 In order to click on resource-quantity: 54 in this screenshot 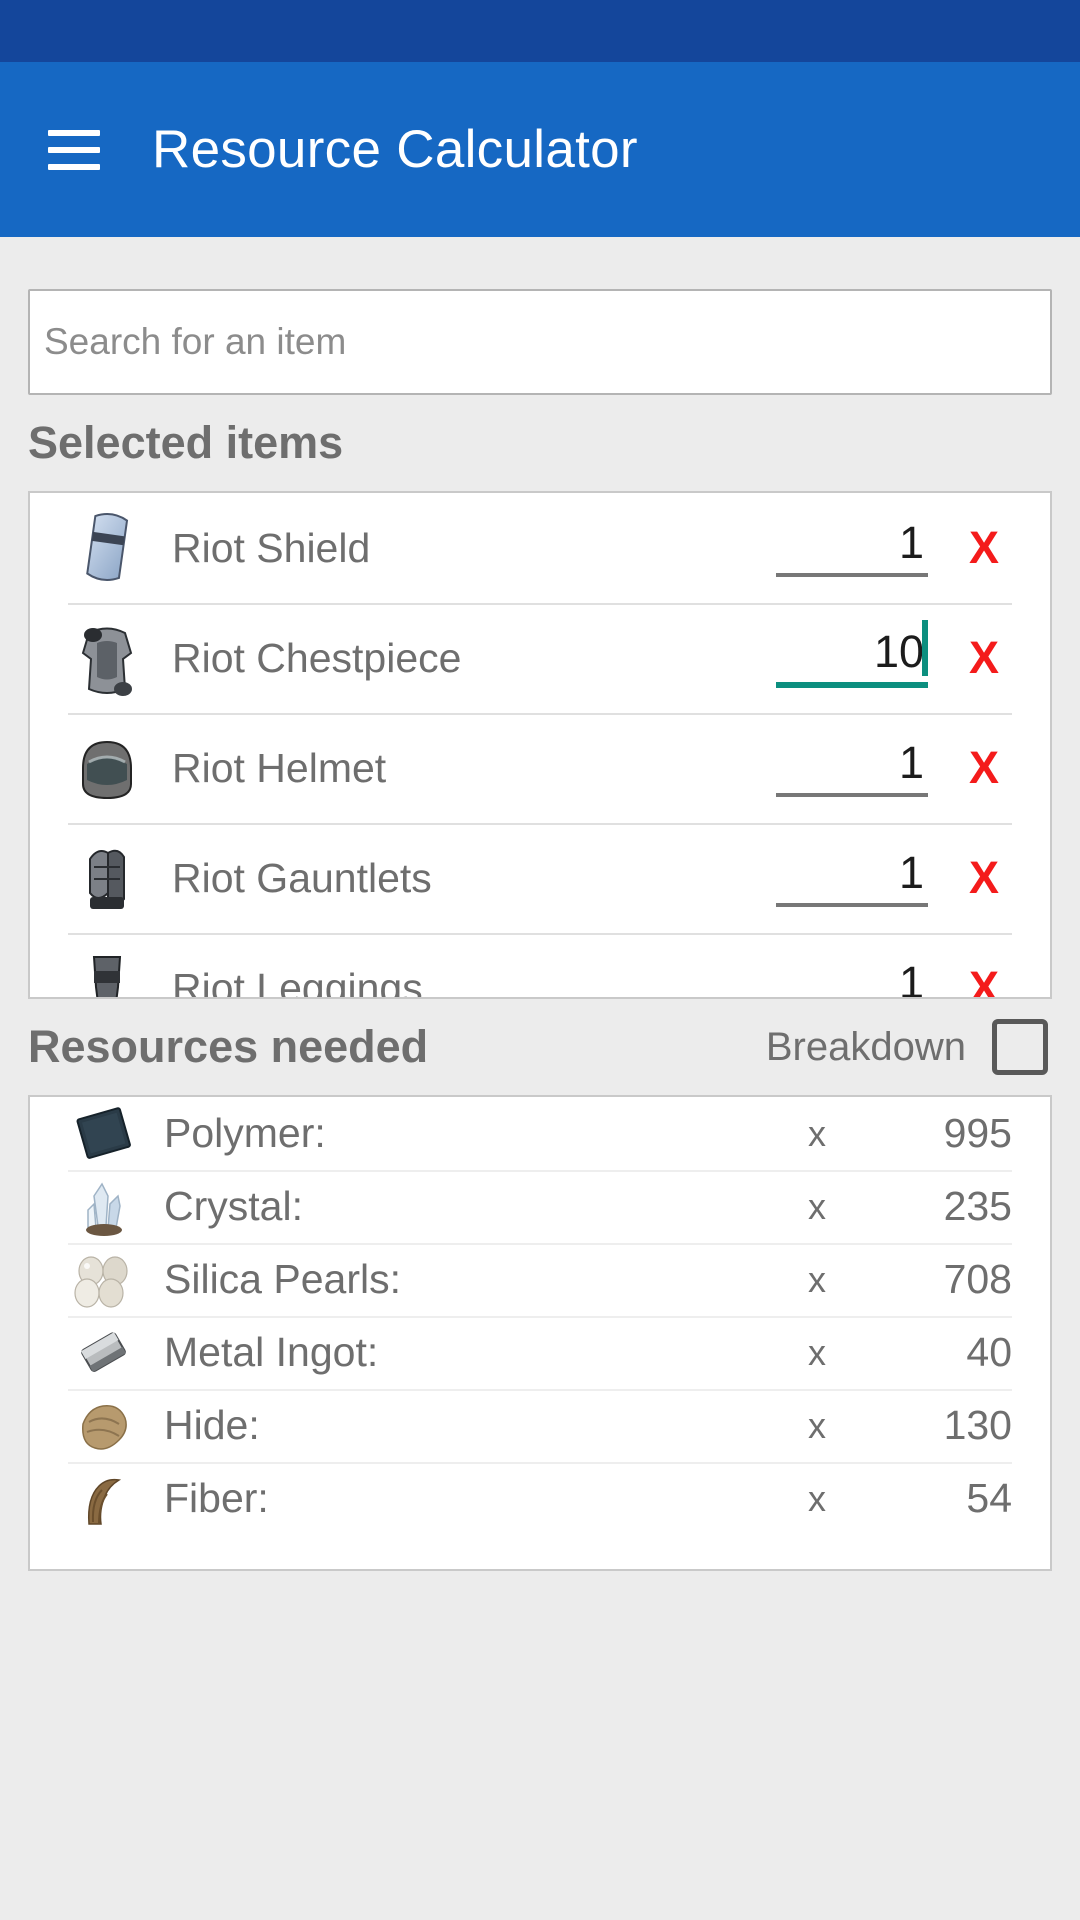, I will do `click(989, 1498)`.